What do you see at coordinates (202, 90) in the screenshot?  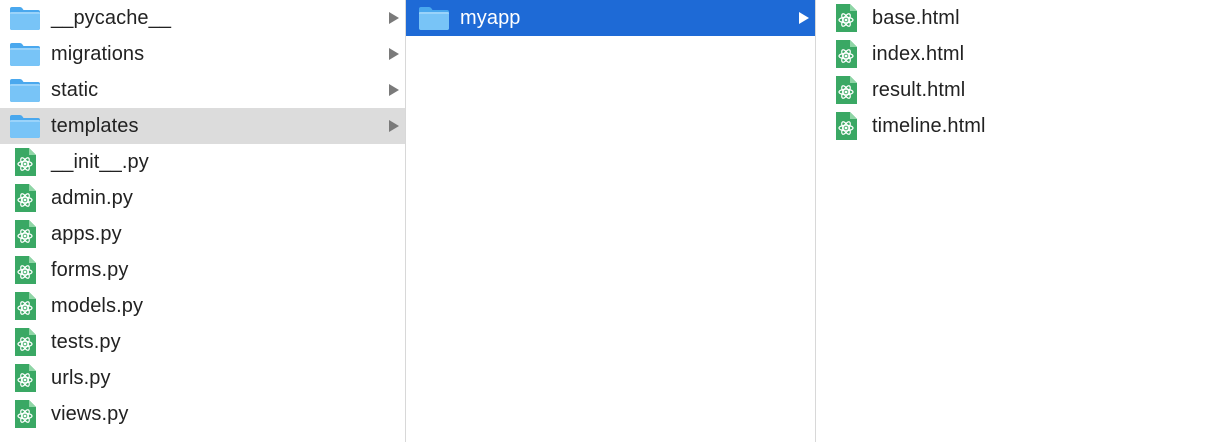 I see `folder-item: static` at bounding box center [202, 90].